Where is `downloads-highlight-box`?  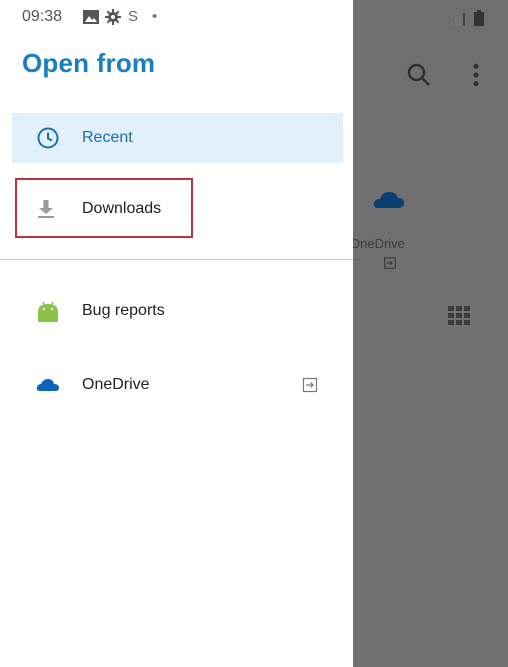 downloads-highlight-box is located at coordinates (104, 208).